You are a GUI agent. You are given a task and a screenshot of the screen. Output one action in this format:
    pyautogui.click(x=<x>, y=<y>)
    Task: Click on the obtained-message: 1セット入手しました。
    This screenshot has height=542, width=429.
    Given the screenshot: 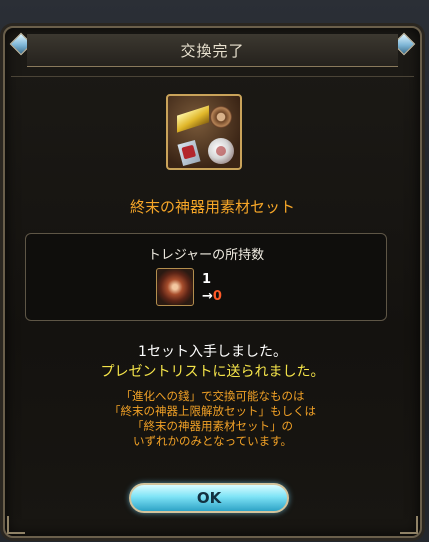 What is the action you would take?
    pyautogui.click(x=212, y=352)
    